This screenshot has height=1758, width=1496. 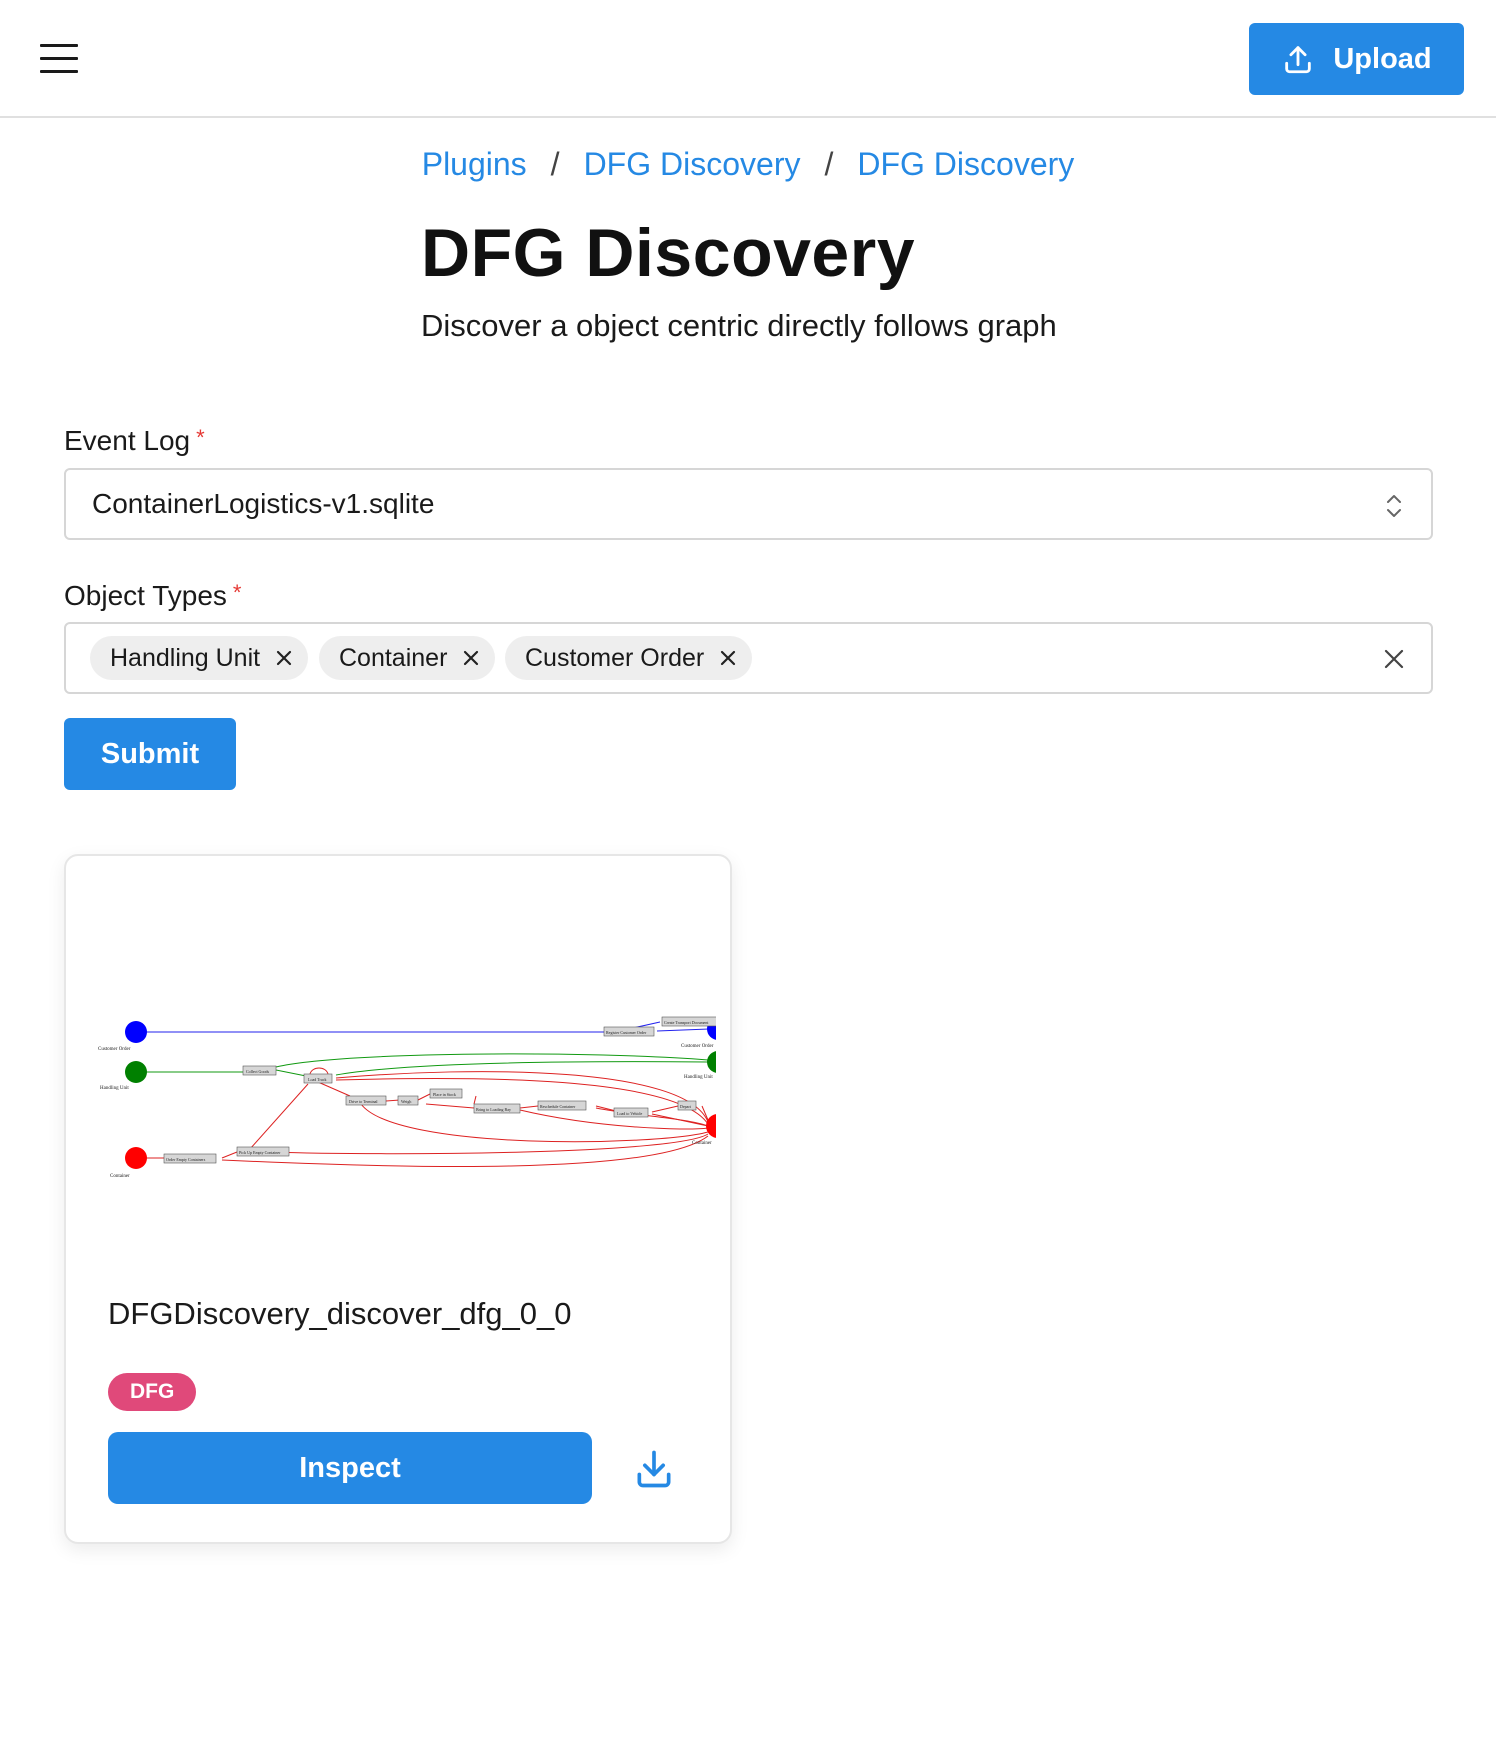 I want to click on svg-text: Depart, so click(x=686, y=1106).